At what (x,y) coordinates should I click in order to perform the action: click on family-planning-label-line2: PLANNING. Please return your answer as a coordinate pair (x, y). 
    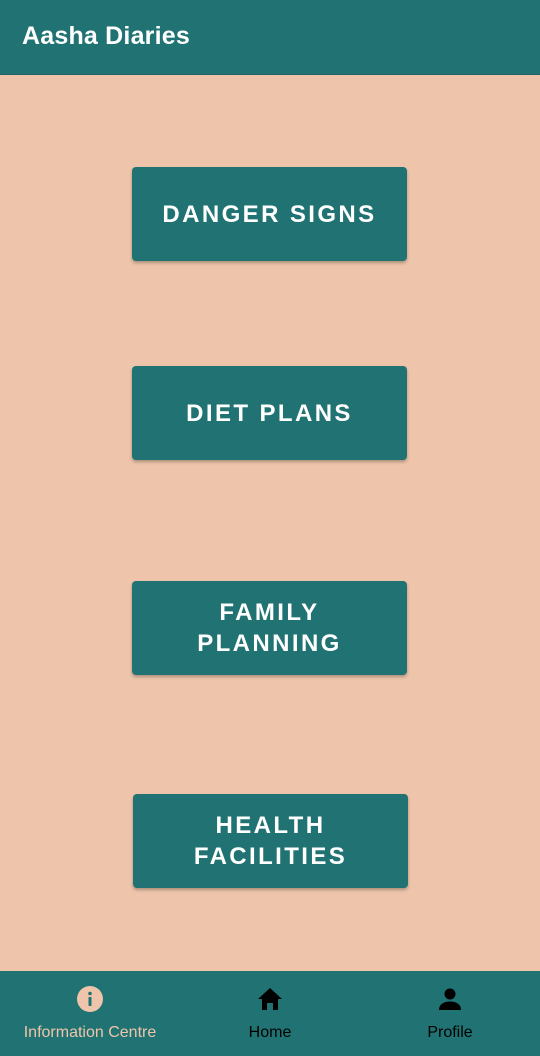
    Looking at the image, I should click on (269, 643).